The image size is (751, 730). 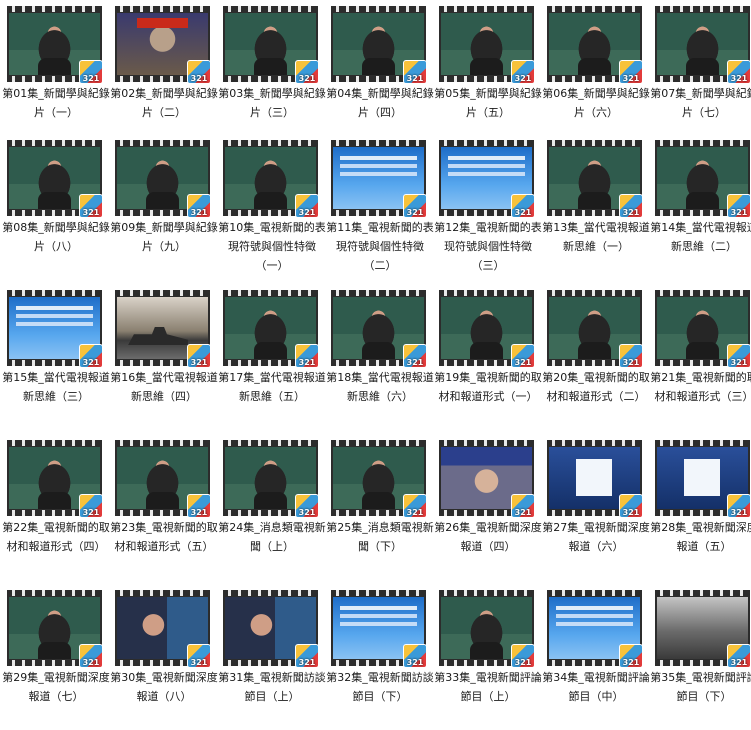 I want to click on video-file-item: 321 第26集_電視新聞深度報道（四）, so click(x=488, y=510).